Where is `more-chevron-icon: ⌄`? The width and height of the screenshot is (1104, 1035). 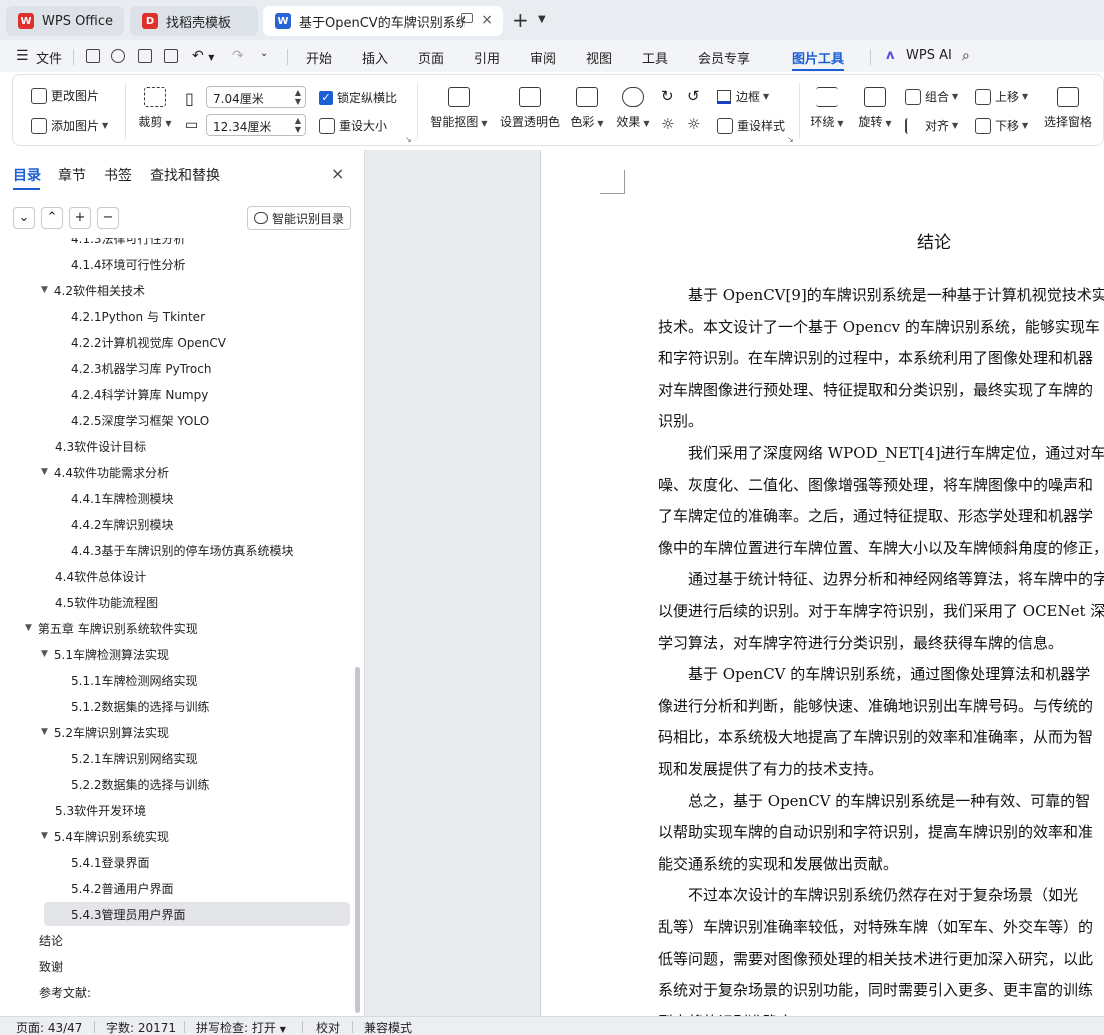
more-chevron-icon: ⌄ is located at coordinates (264, 53).